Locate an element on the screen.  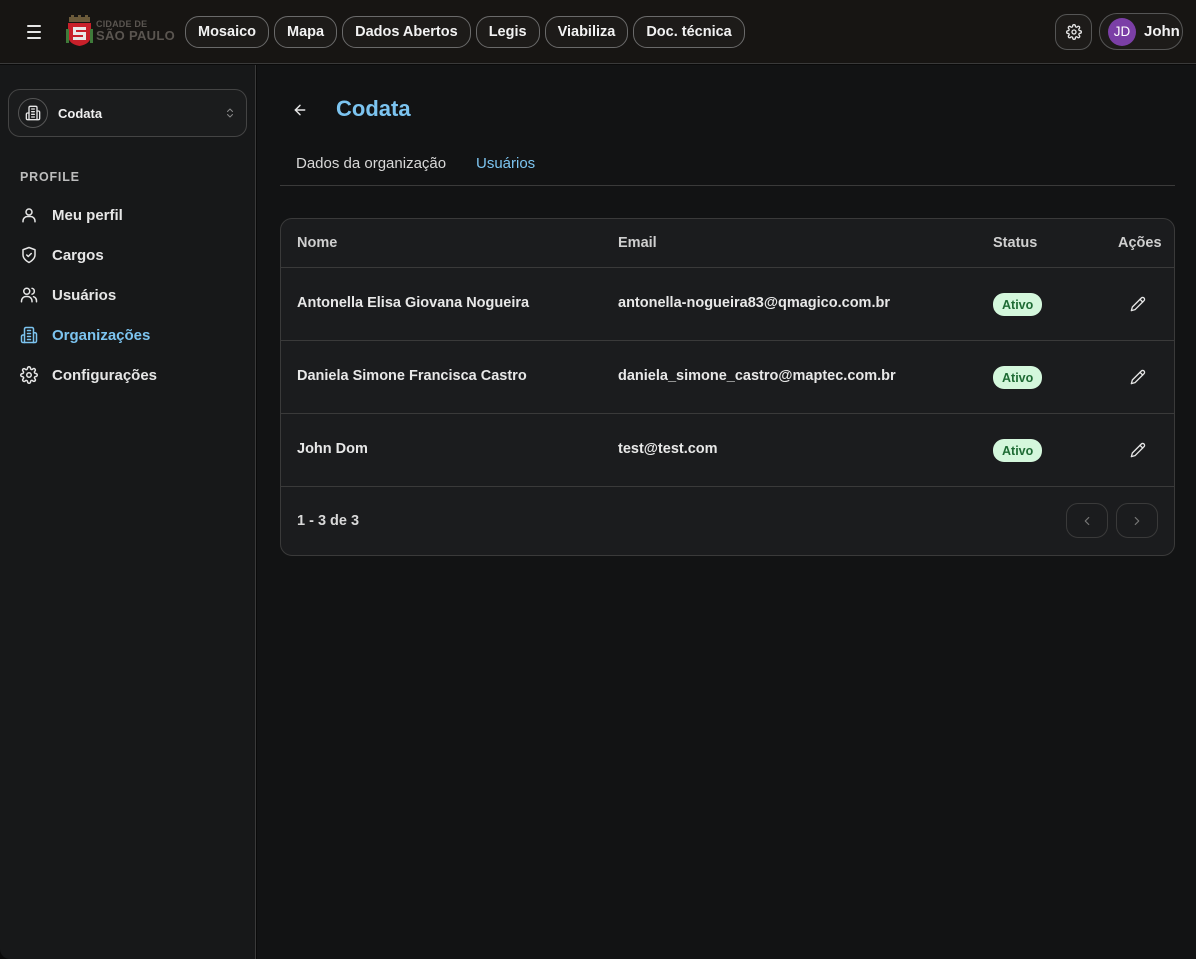
page-title: Codata is located at coordinates (373, 108).